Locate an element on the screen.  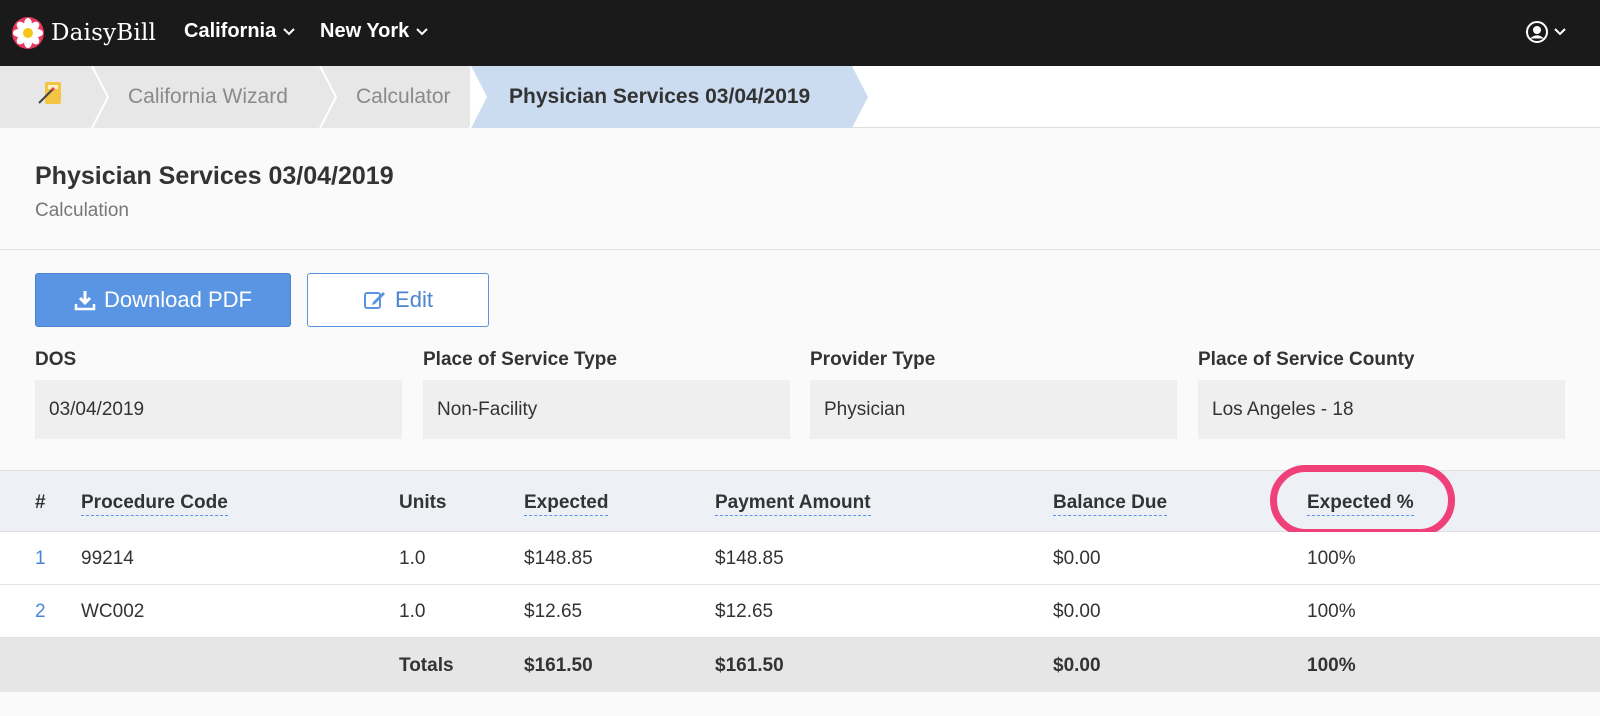
breadcrumb-current: Physician Services 03/04/2019 is located at coordinates (660, 96).